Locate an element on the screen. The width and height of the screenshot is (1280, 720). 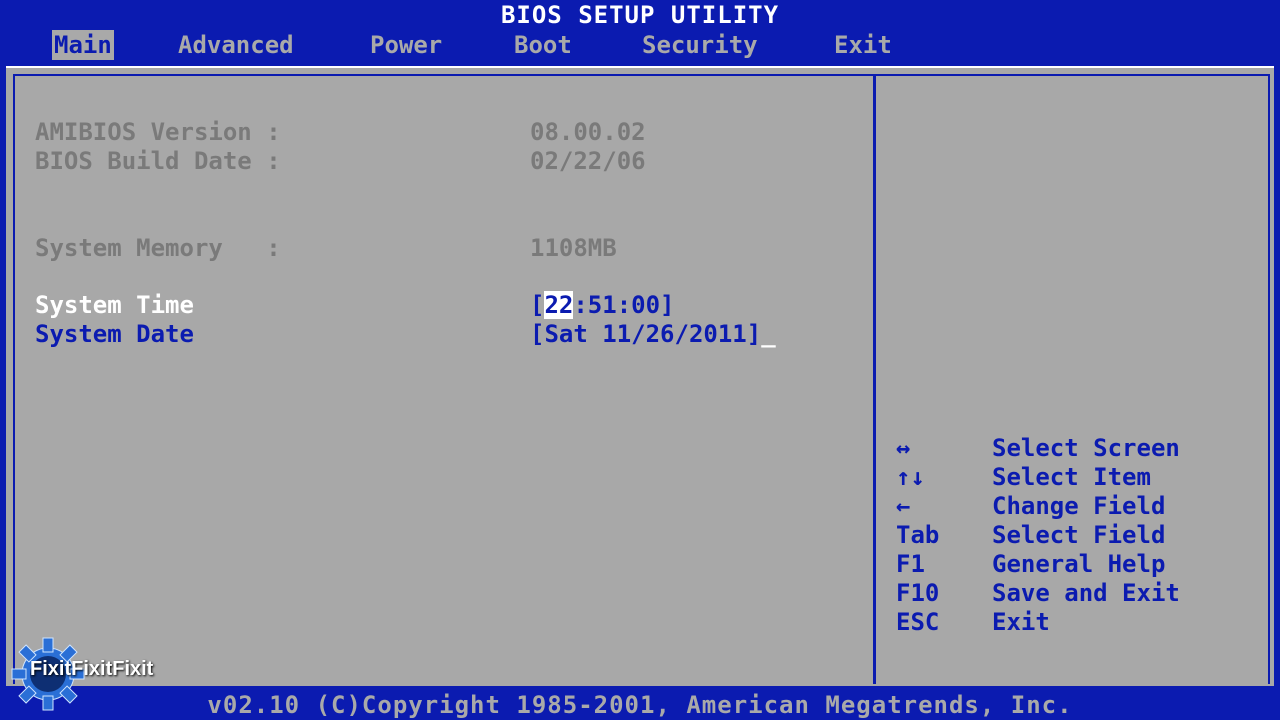
tab-main: Main is located at coordinates (83, 45).